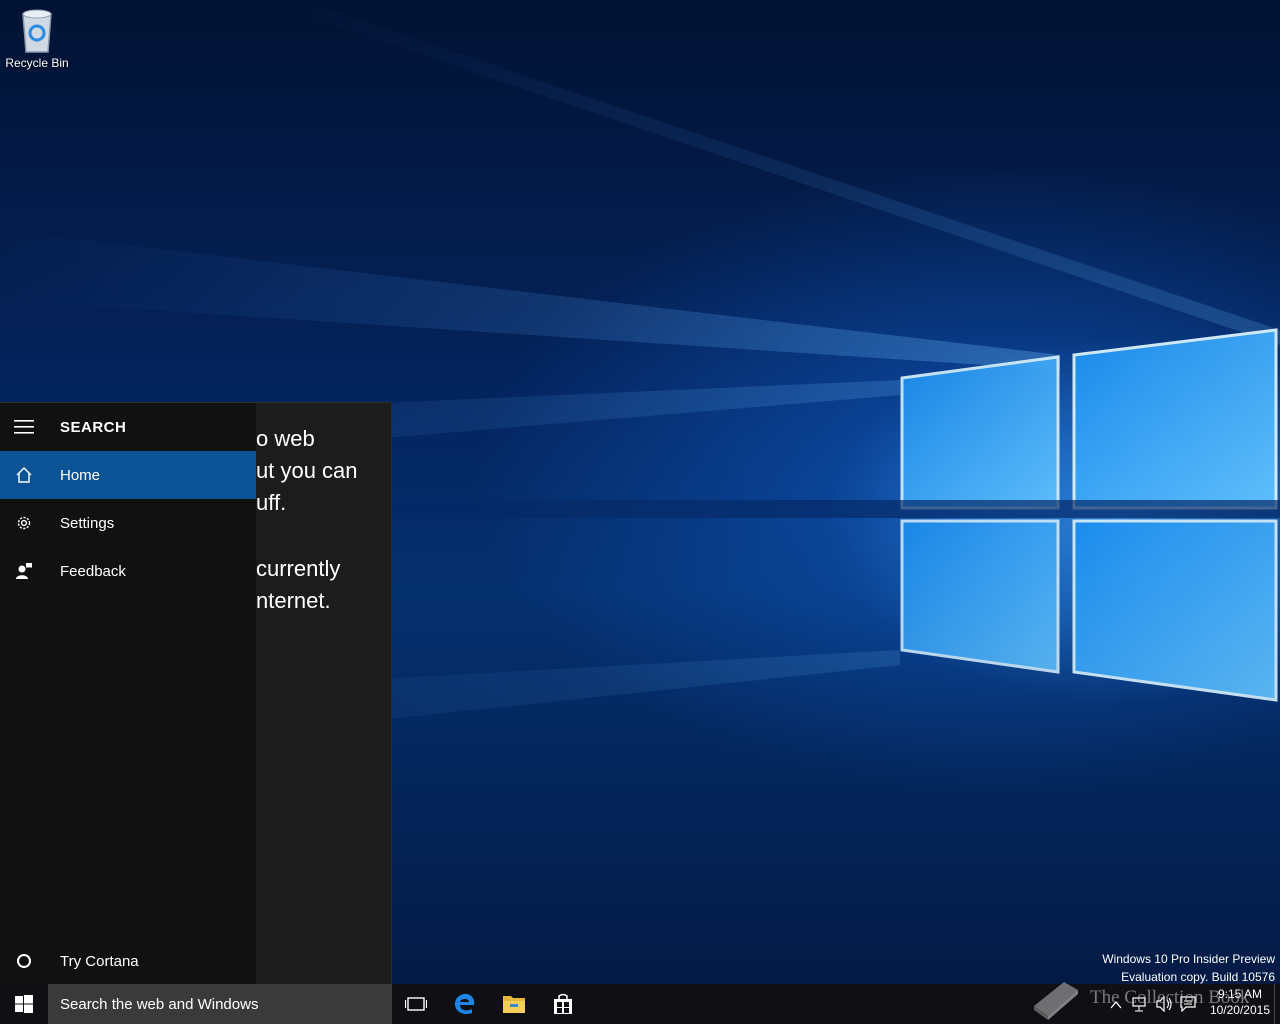 The height and width of the screenshot is (1024, 1280). What do you see at coordinates (1188, 959) in the screenshot?
I see `watermark-line-1: Windows 10 Pro Insider Preview` at bounding box center [1188, 959].